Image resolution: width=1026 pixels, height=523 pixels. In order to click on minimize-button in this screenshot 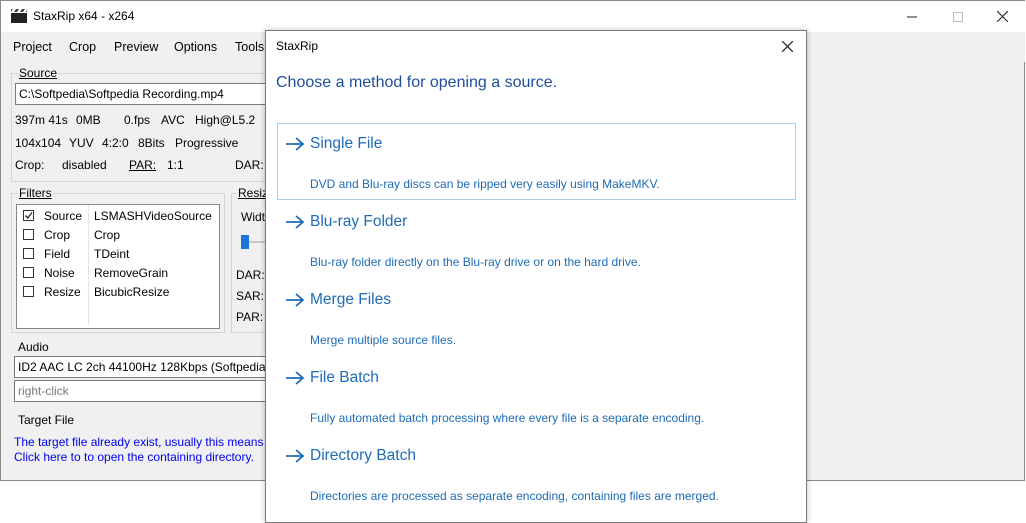, I will do `click(912, 16)`.